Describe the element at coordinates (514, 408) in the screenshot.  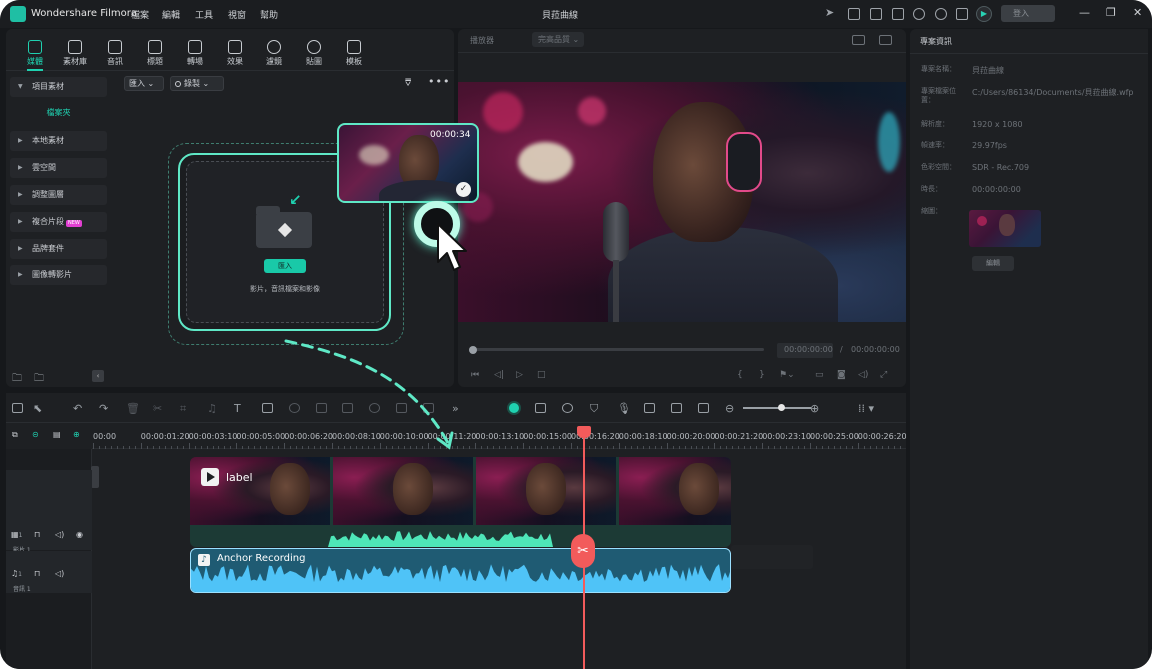
I see `ai-assistant-icon` at that location.